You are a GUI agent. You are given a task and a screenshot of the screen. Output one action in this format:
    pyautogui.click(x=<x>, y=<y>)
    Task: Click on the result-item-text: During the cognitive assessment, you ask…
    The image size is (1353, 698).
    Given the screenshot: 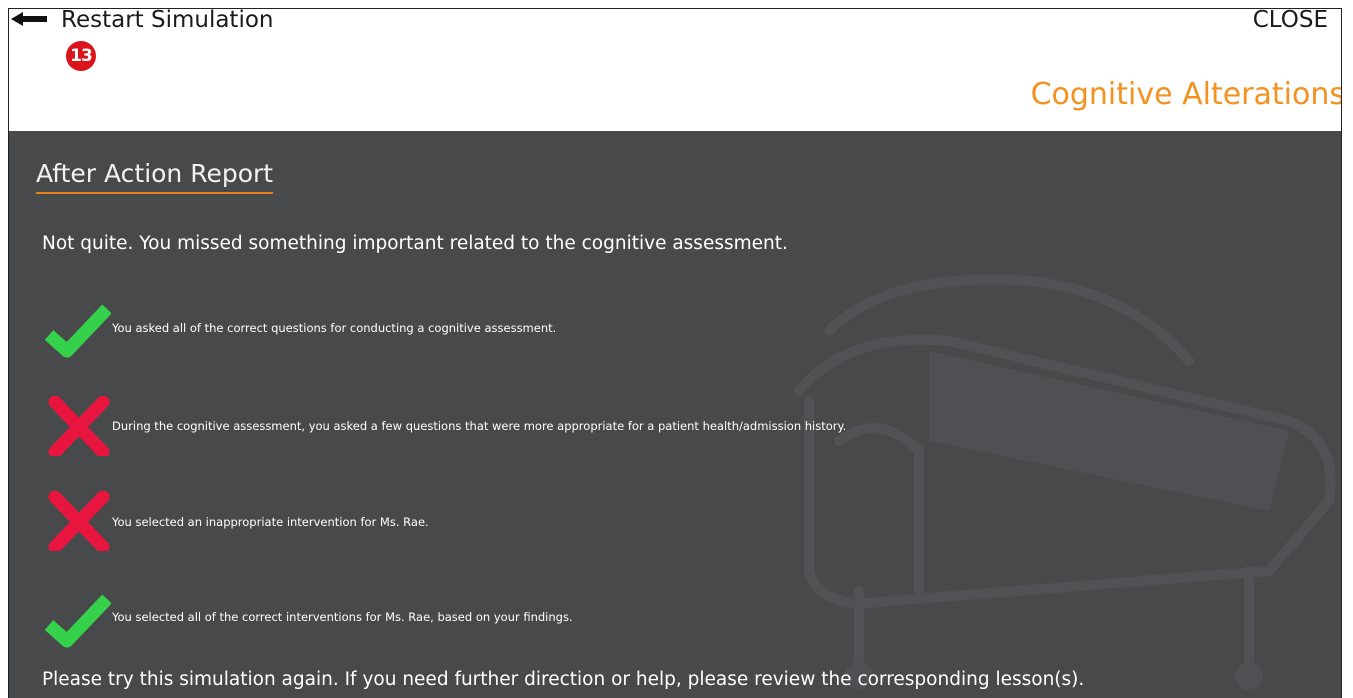 What is the action you would take?
    pyautogui.click(x=479, y=426)
    